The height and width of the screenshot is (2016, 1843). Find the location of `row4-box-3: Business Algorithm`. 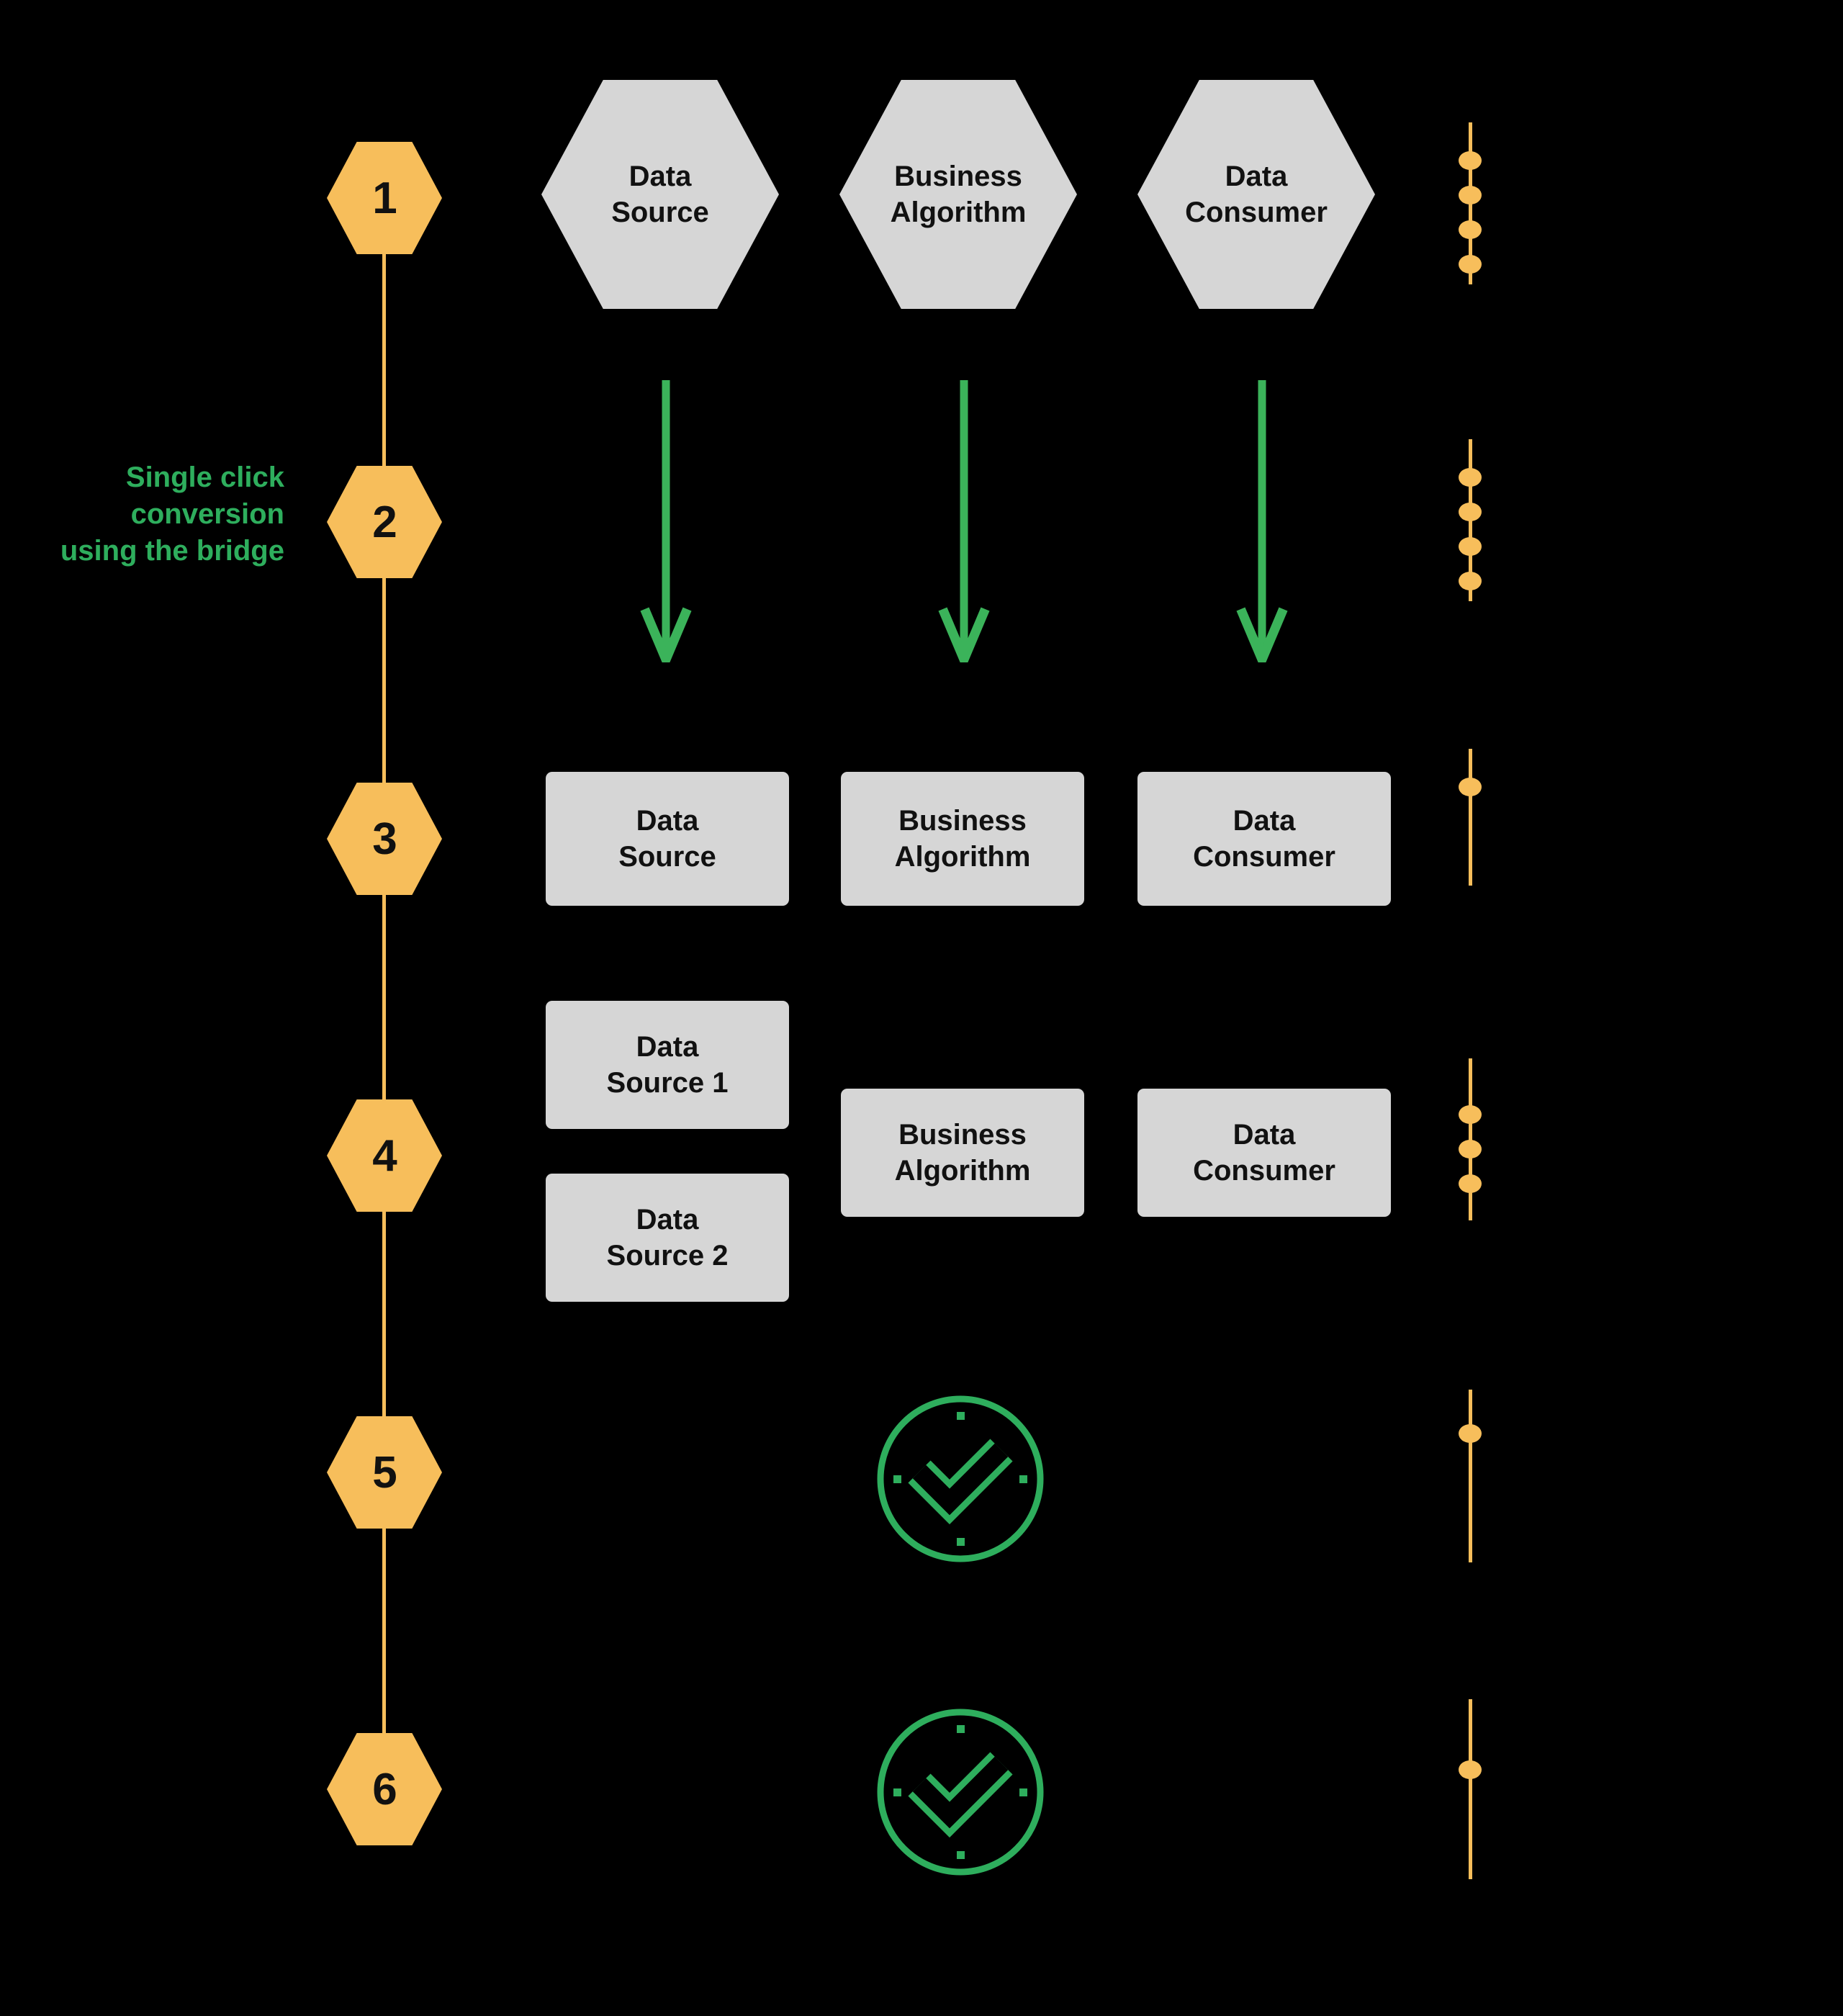

row4-box-3: Business Algorithm is located at coordinates (962, 1153).